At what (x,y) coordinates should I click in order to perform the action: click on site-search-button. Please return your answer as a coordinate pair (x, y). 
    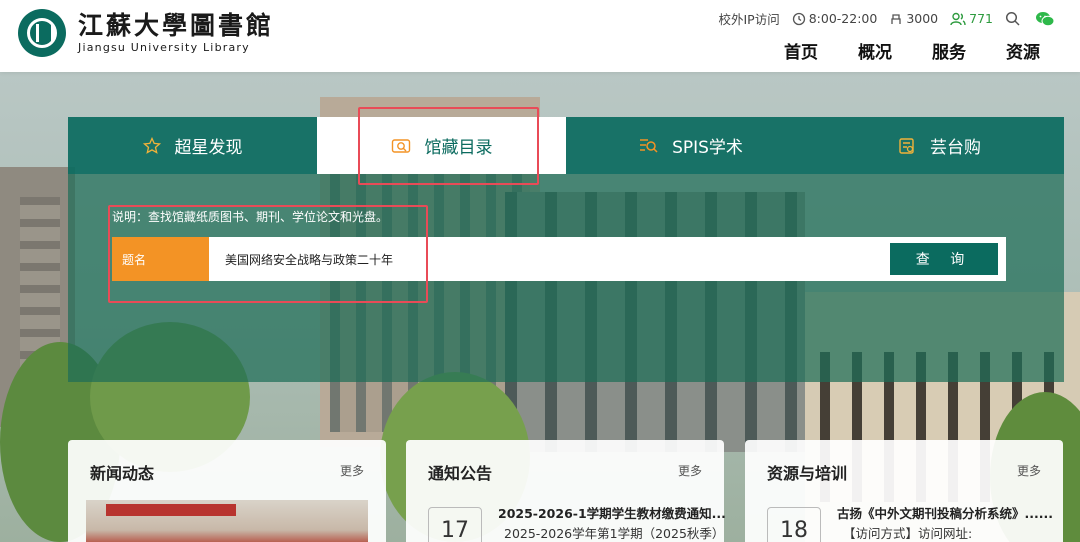
    Looking at the image, I should click on (1014, 18).